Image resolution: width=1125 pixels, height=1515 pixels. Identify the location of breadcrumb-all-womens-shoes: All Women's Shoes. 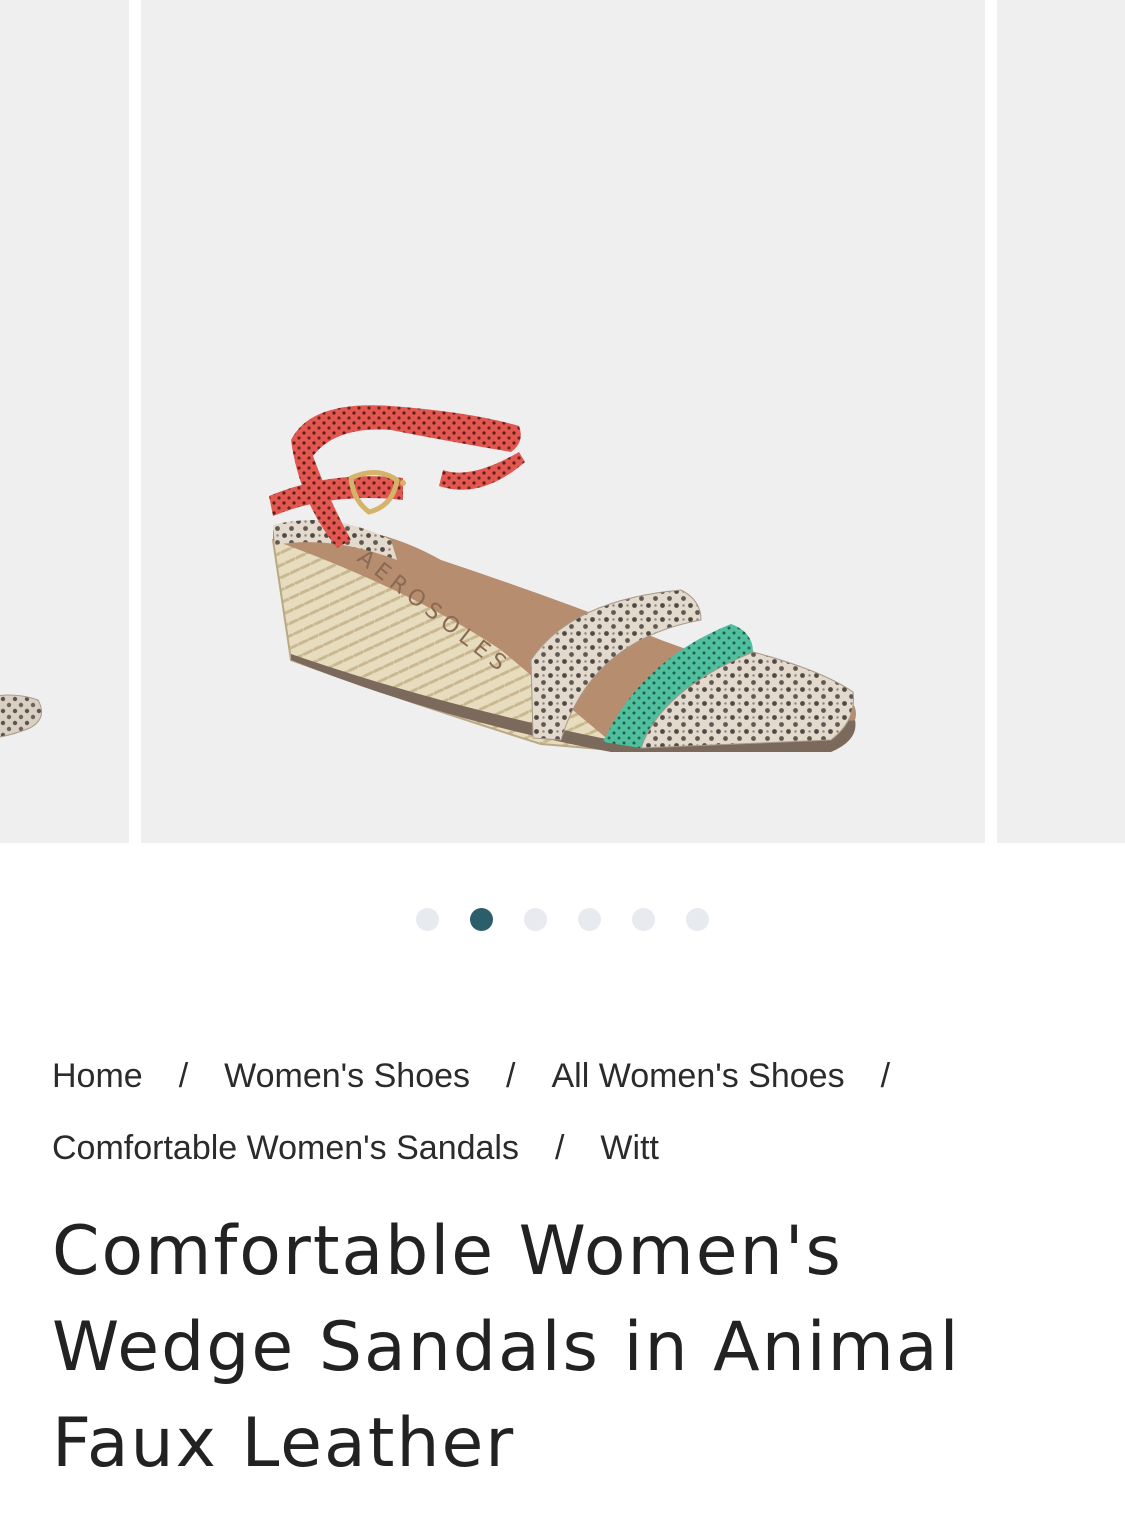
(697, 1076).